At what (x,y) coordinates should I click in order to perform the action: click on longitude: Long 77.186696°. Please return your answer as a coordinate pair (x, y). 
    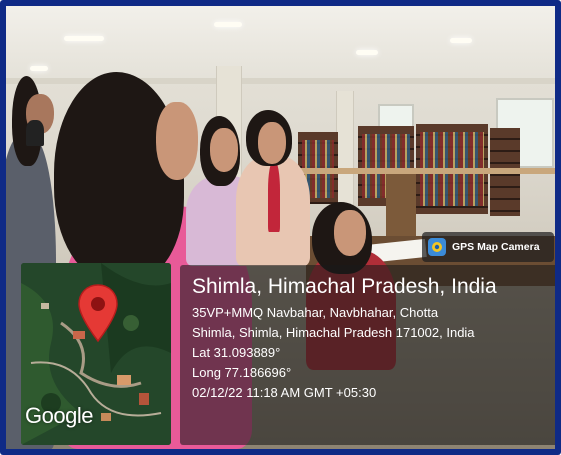
    Looking at the image, I should click on (242, 372).